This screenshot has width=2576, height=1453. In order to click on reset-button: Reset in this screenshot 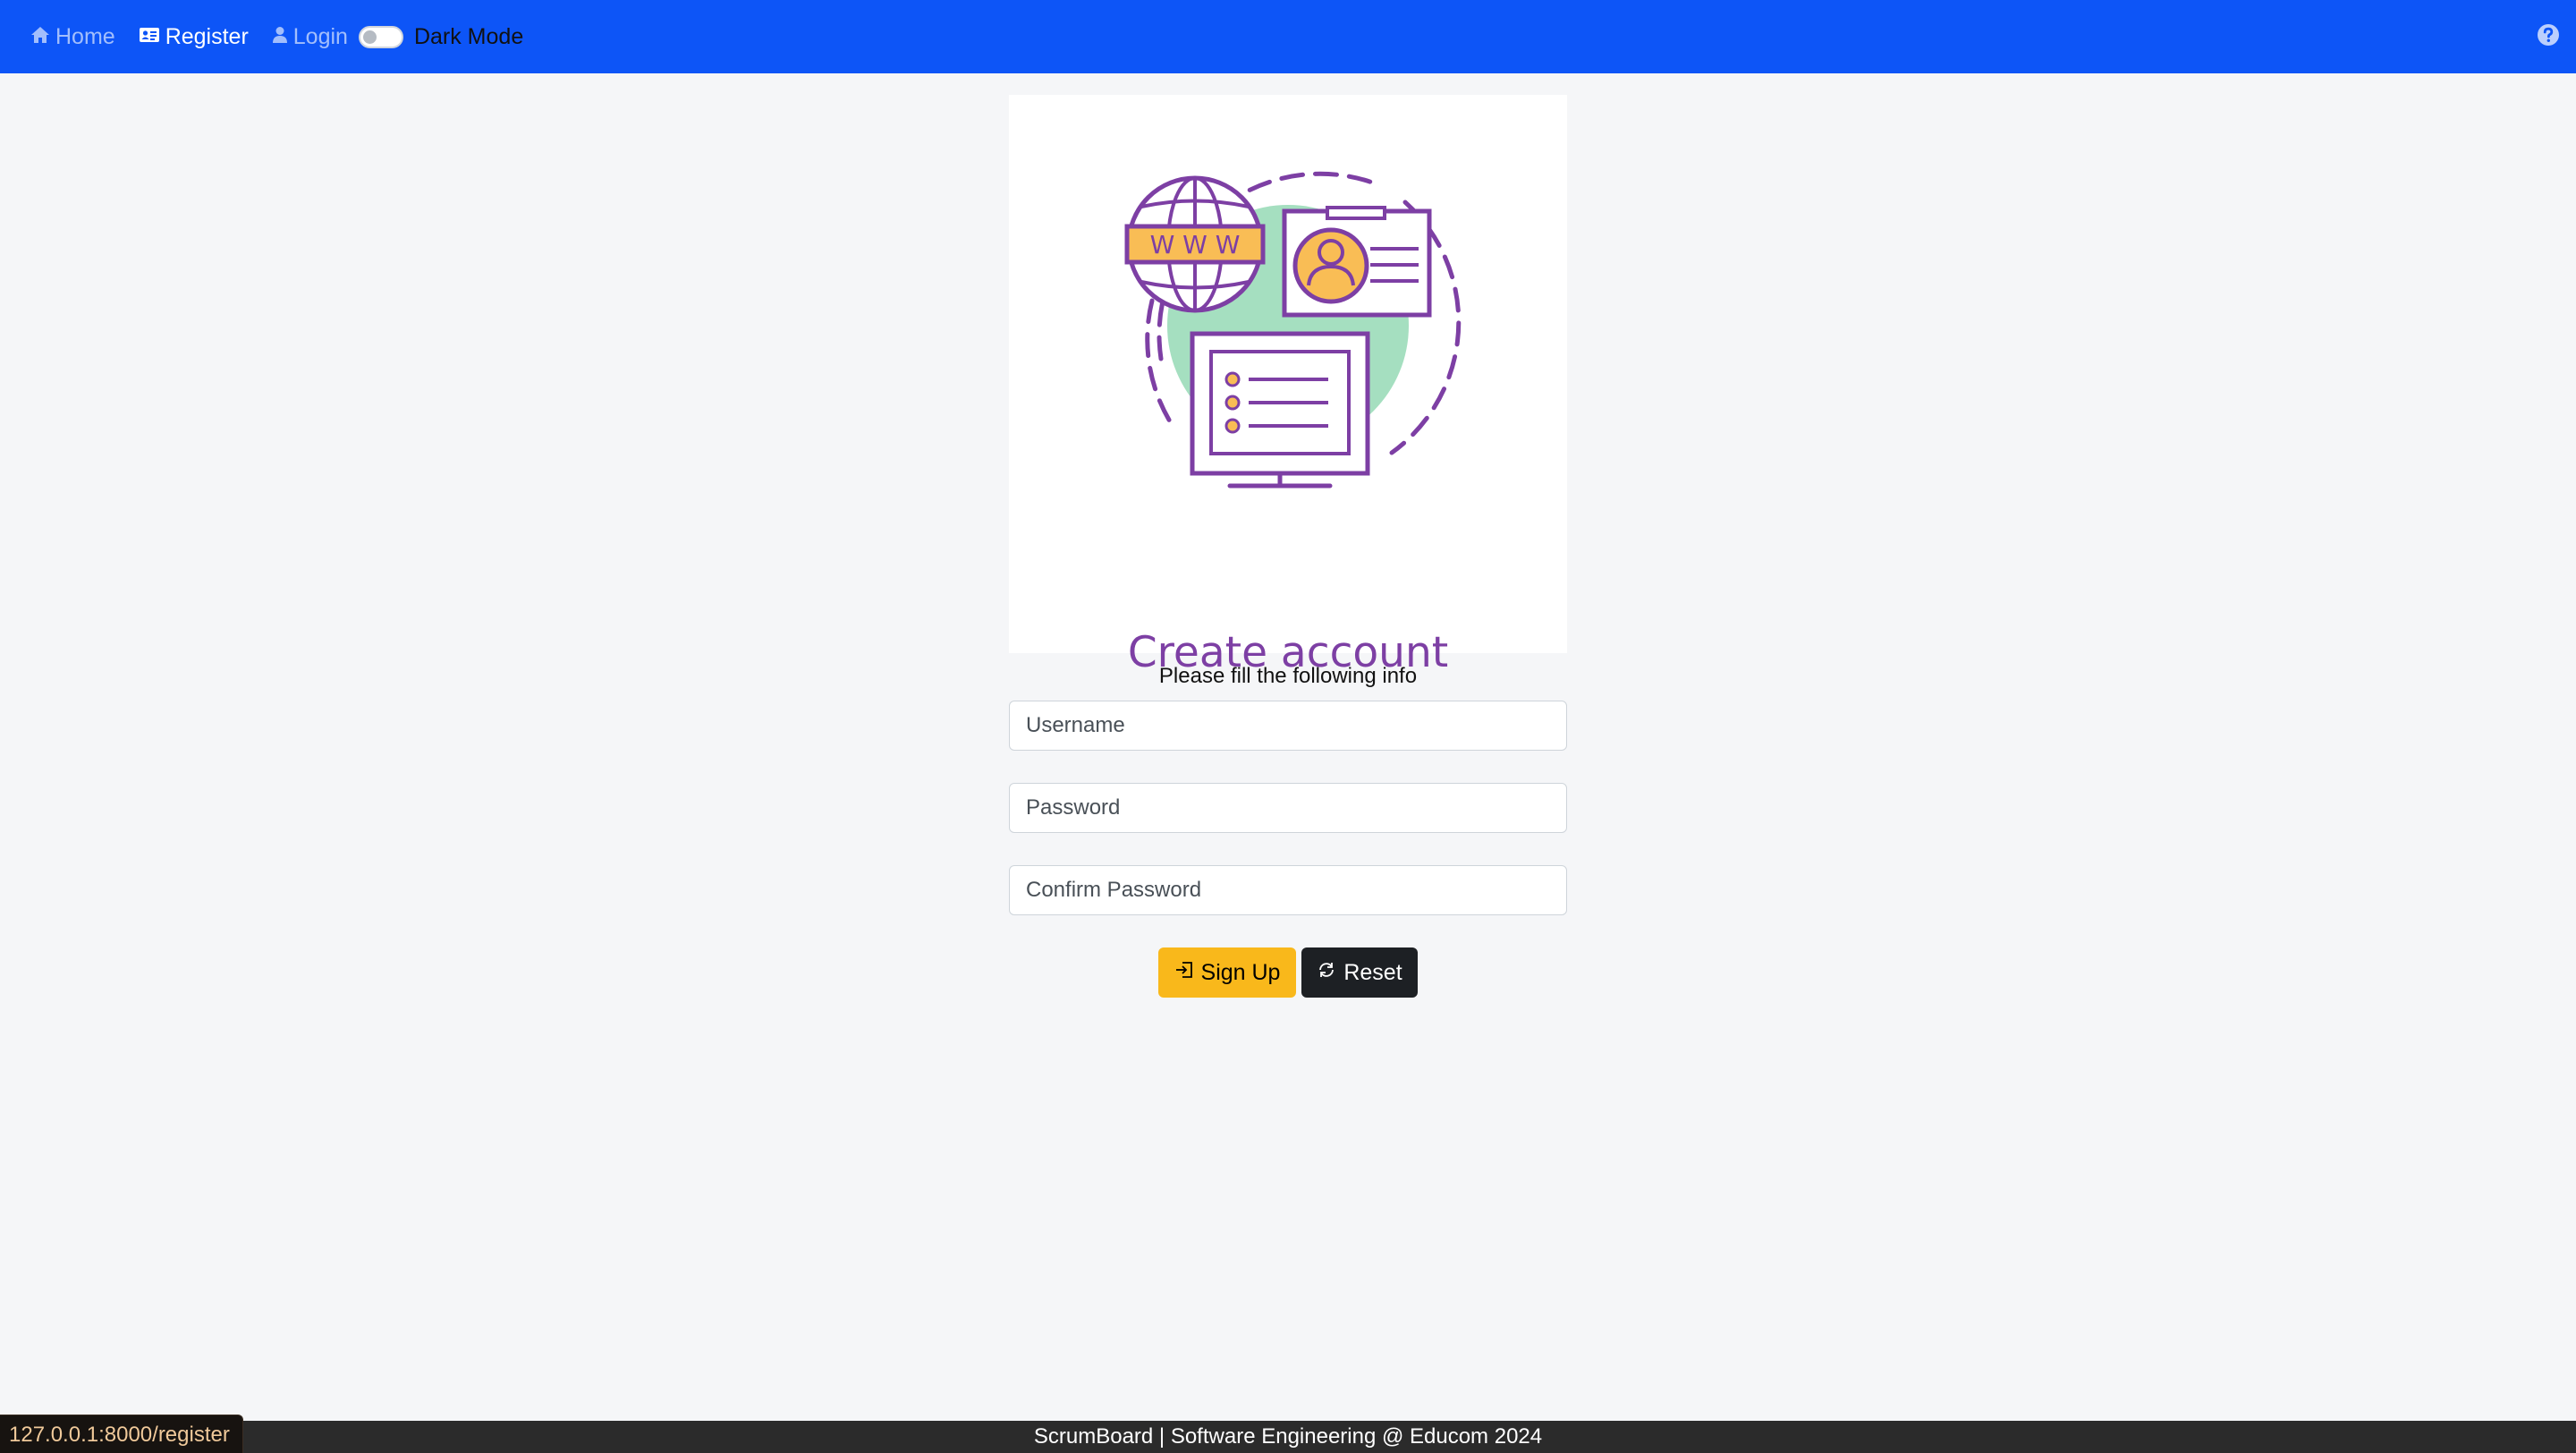, I will do `click(1359, 972)`.